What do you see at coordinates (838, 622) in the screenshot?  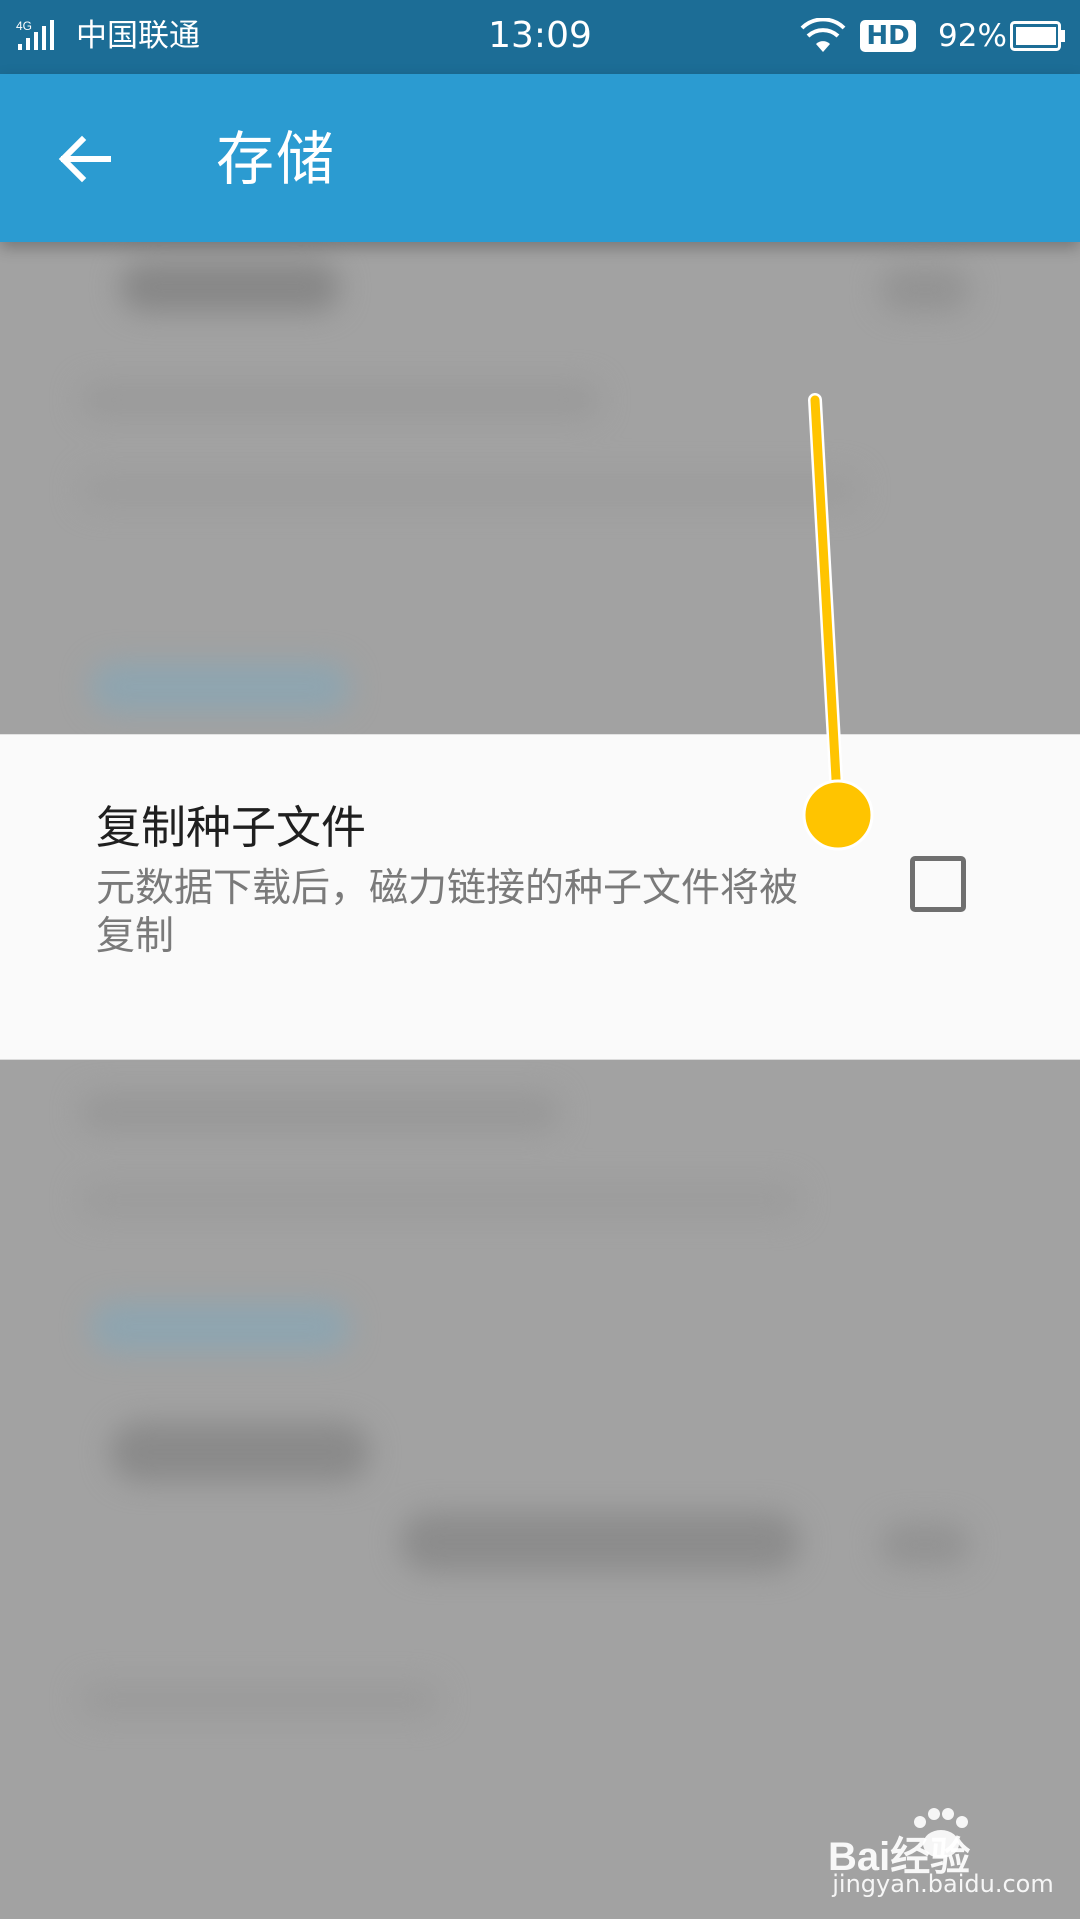 I see `annotation-pointer` at bounding box center [838, 622].